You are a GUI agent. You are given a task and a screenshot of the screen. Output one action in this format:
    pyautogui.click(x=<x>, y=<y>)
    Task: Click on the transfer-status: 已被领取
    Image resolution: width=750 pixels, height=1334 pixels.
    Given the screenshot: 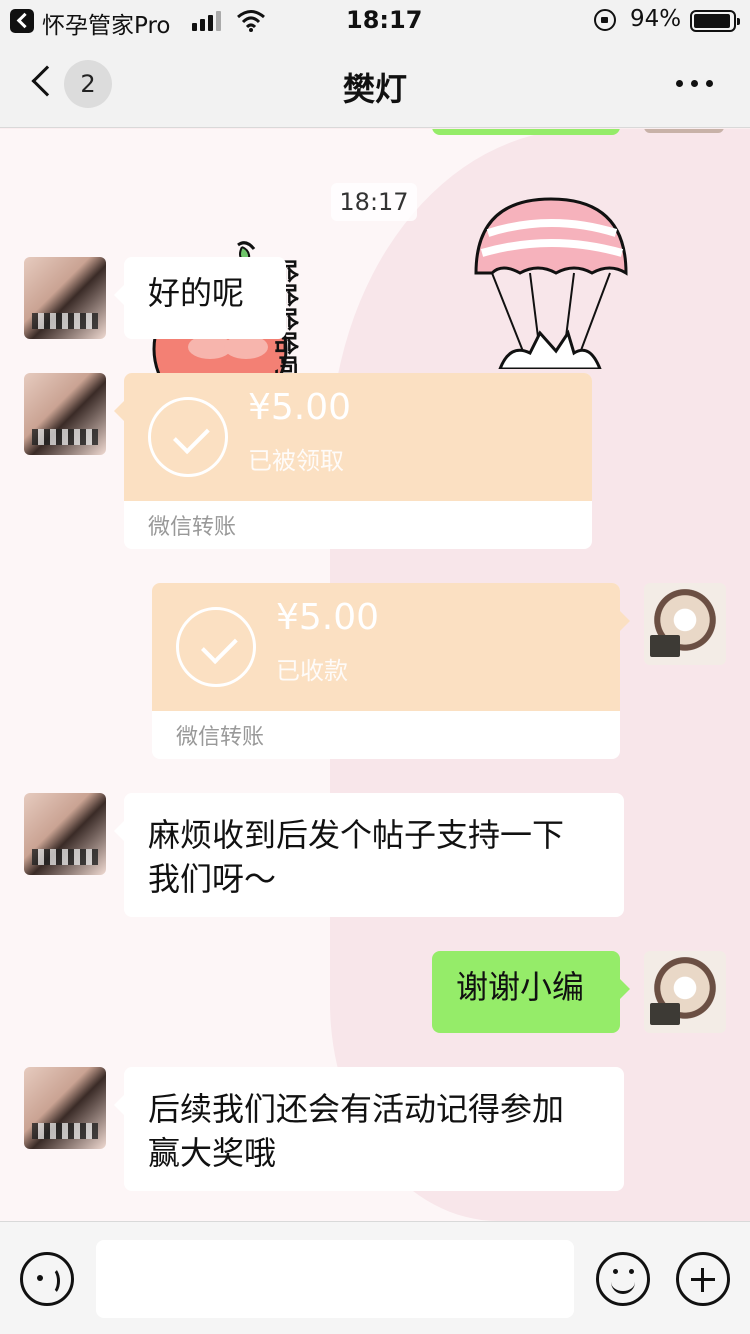 What is the action you would take?
    pyautogui.click(x=296, y=461)
    